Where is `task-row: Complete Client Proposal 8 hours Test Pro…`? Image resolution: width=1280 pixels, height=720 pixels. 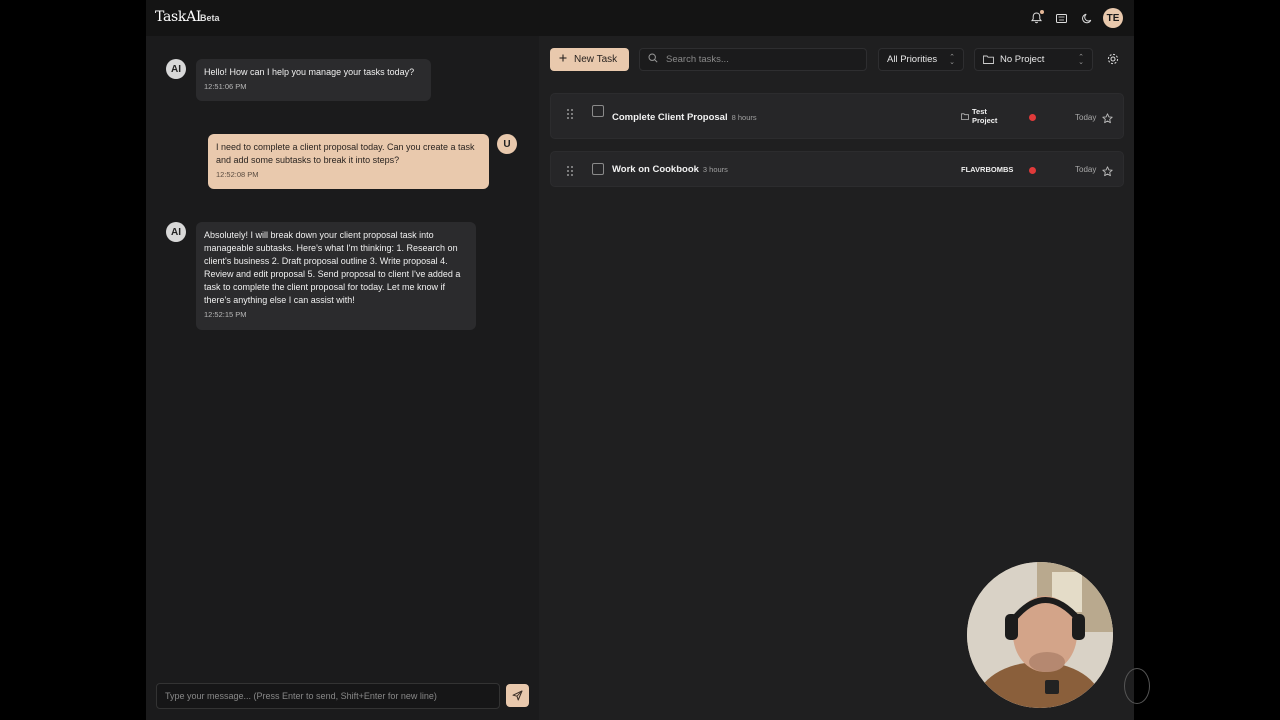
task-row: Complete Client Proposal 8 hours Test Pro… is located at coordinates (837, 116).